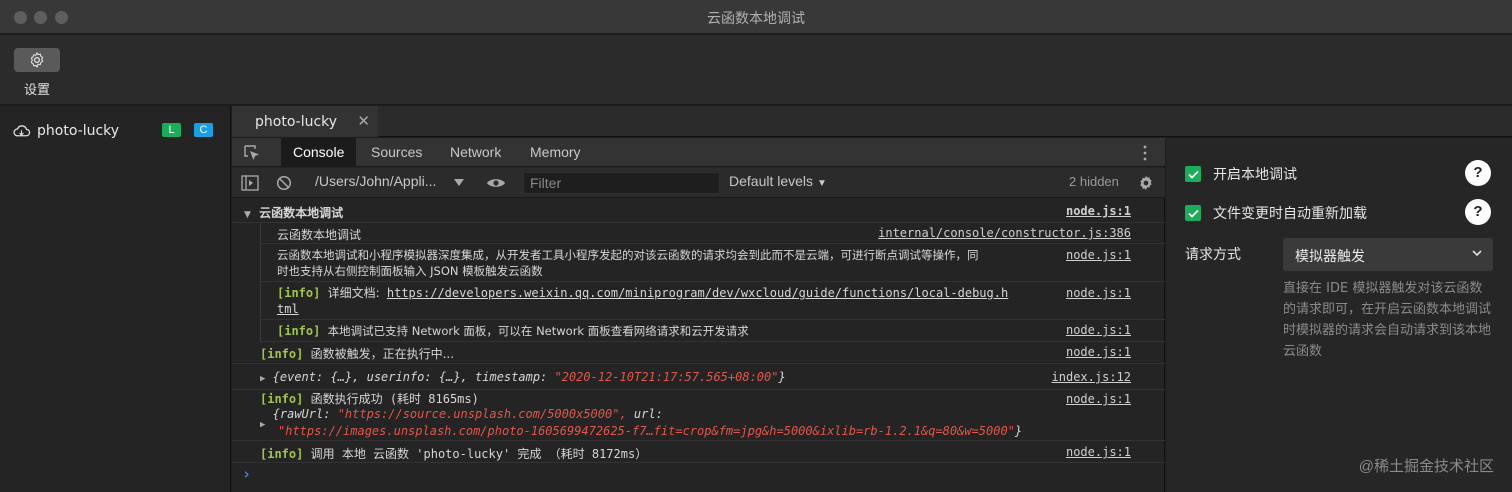  What do you see at coordinates (1388, 254) in the screenshot?
I see `request-mode-select: 模拟器触发` at bounding box center [1388, 254].